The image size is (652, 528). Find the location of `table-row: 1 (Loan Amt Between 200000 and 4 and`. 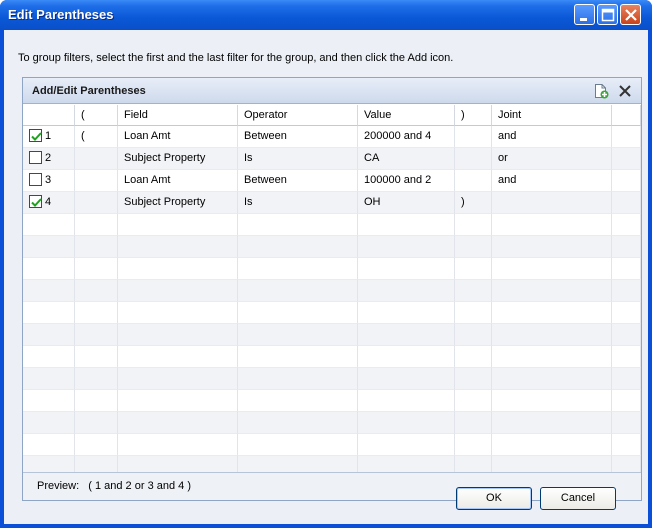

table-row: 1 (Loan Amt Between 200000 and 4 and is located at coordinates (332, 137).